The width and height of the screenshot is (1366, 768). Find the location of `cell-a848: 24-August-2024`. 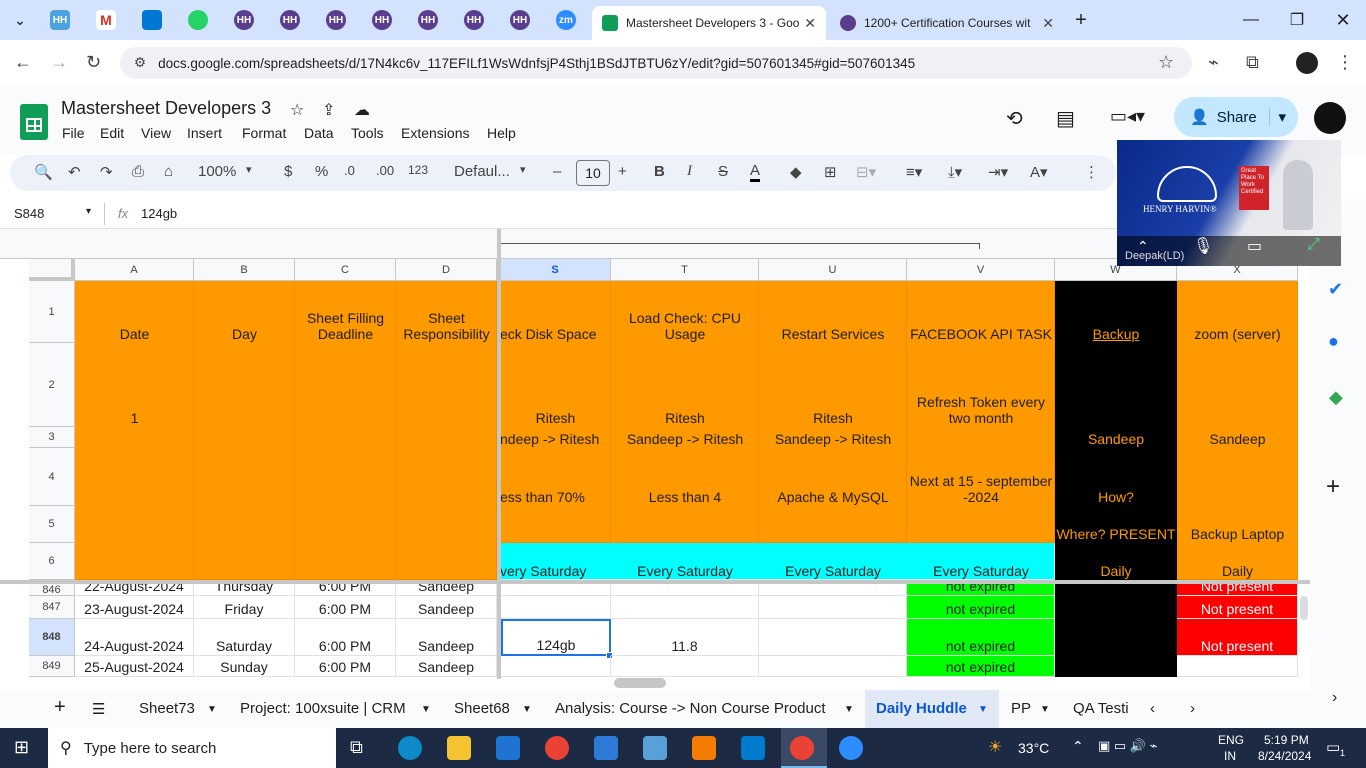

cell-a848: 24-August-2024 is located at coordinates (134, 637).